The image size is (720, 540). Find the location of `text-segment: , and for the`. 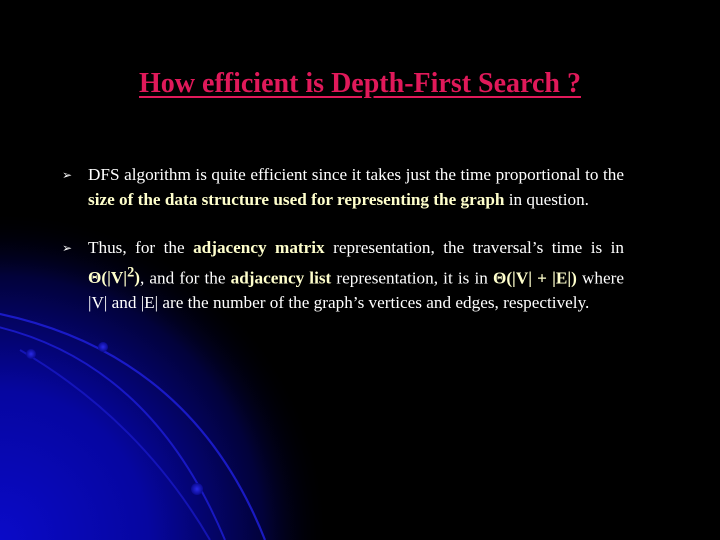

text-segment: , and for the is located at coordinates (185, 278).